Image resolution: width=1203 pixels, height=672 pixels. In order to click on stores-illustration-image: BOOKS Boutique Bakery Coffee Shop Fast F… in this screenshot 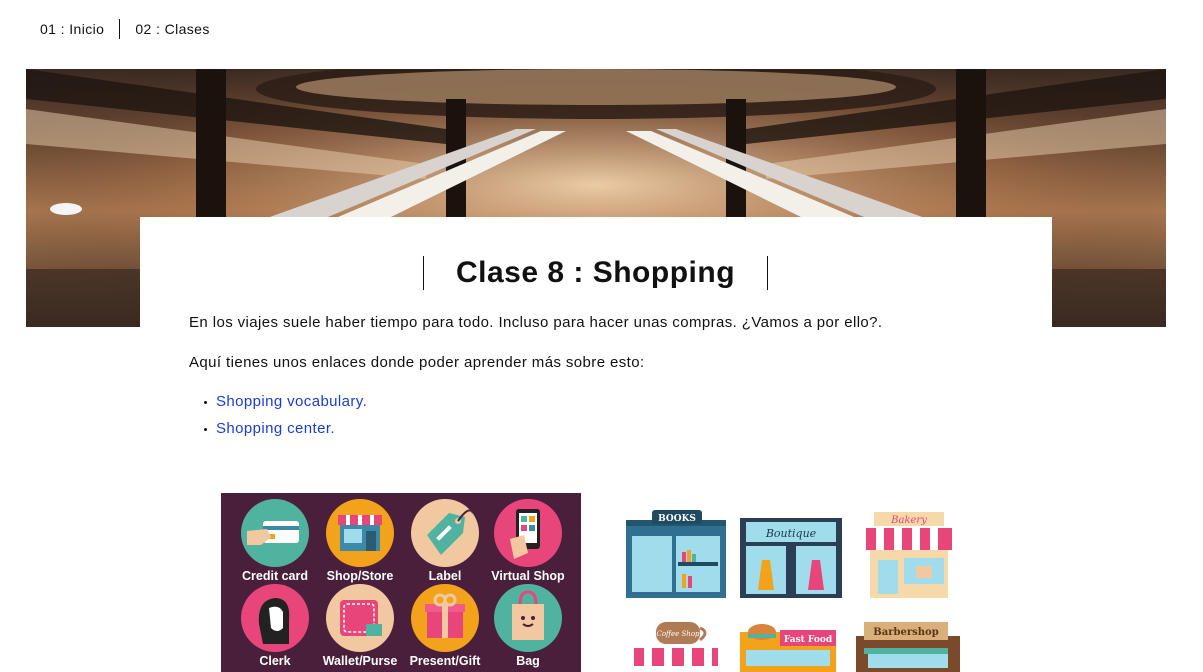, I will do `click(792, 586)`.